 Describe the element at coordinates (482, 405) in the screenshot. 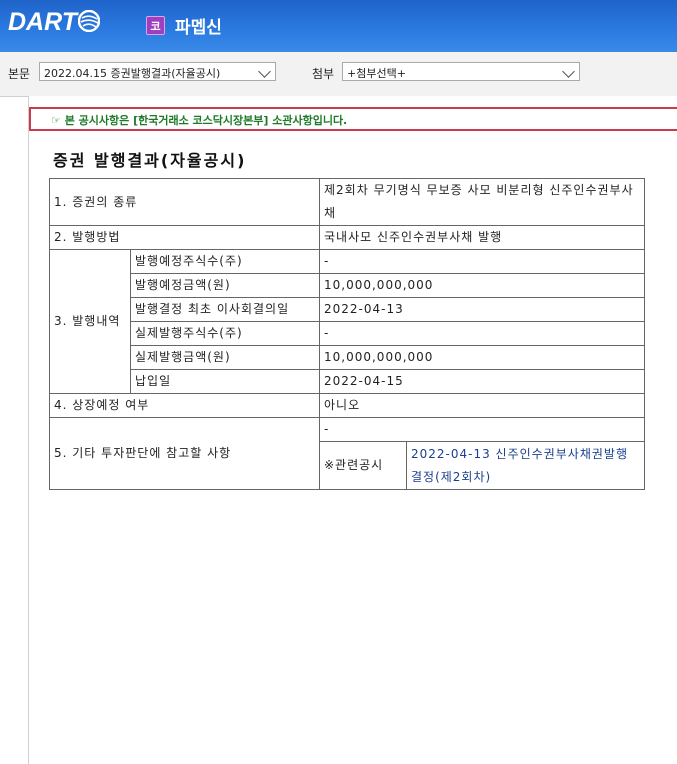

I see `table-cell-value: 아니오` at that location.